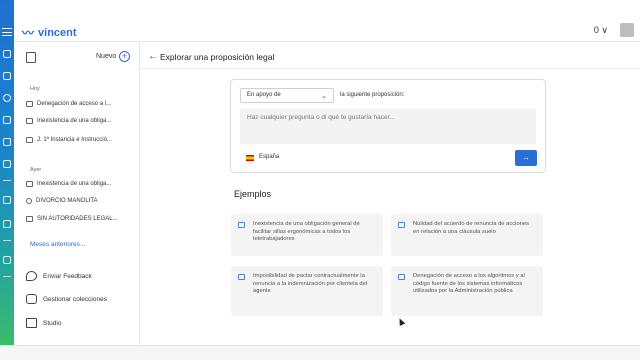  Describe the element at coordinates (7, 260) in the screenshot. I see `history-icon` at that location.